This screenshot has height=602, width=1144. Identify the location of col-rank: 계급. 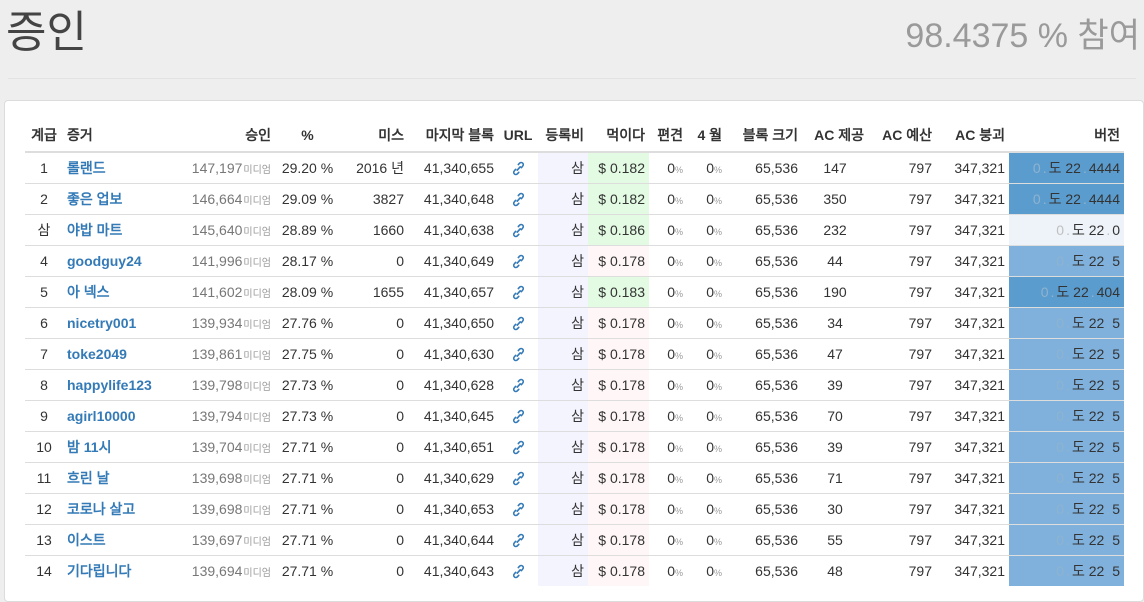
(44, 136).